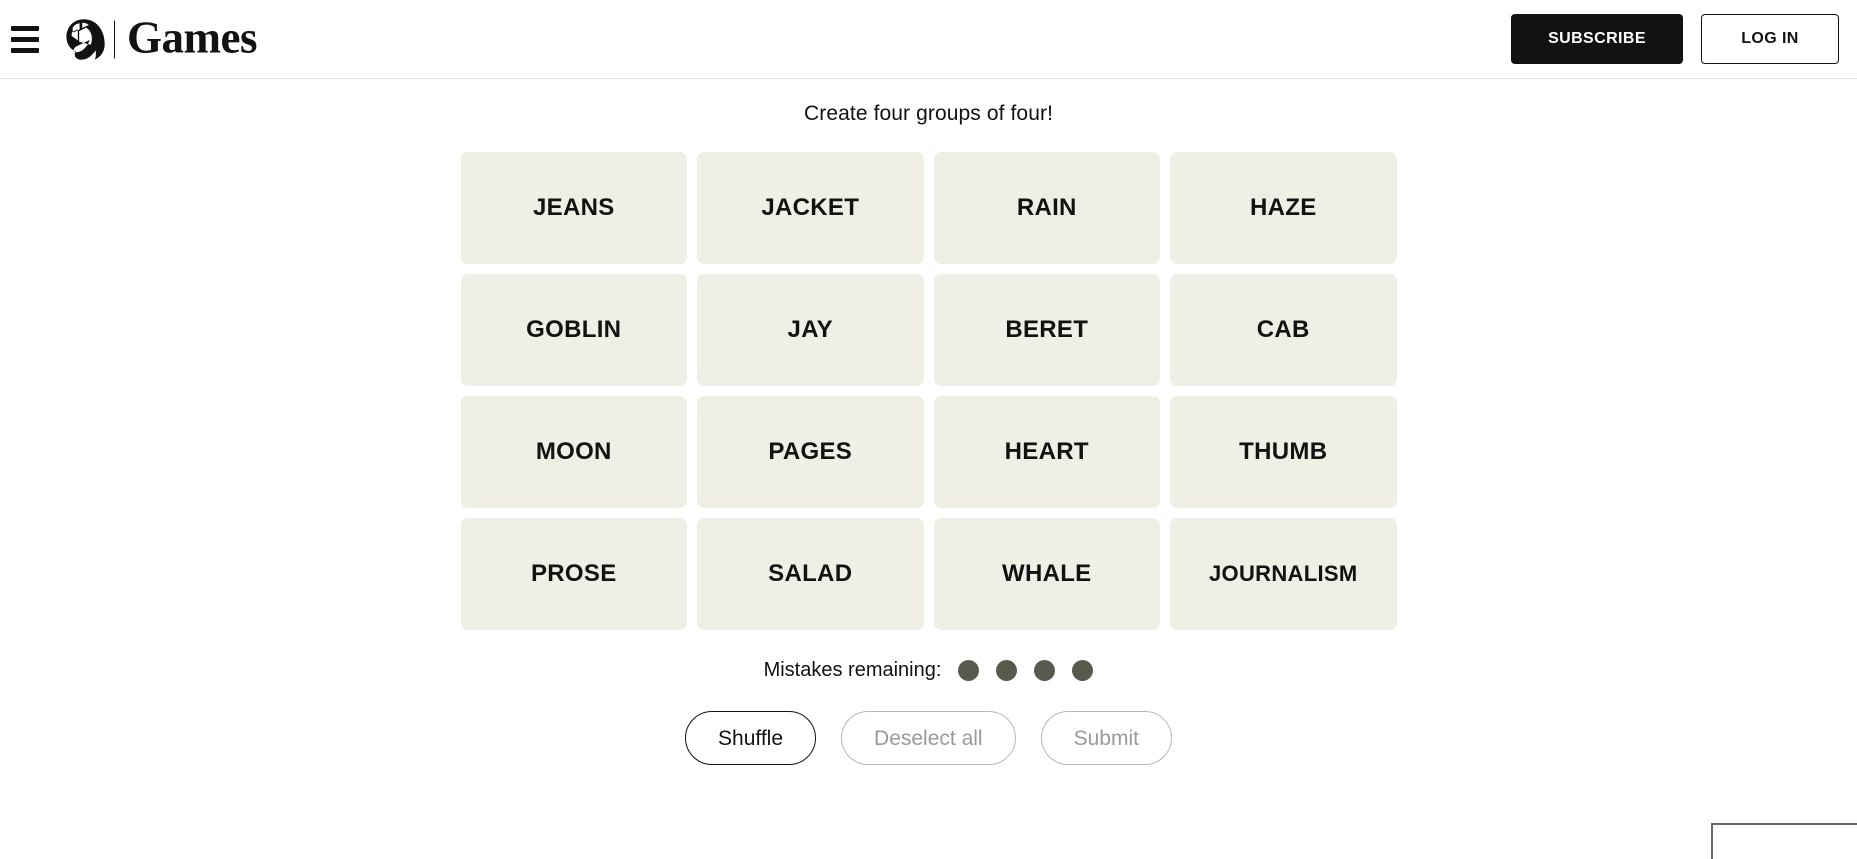 This screenshot has width=1857, height=859. I want to click on tile-jacket: JACKET, so click(810, 208).